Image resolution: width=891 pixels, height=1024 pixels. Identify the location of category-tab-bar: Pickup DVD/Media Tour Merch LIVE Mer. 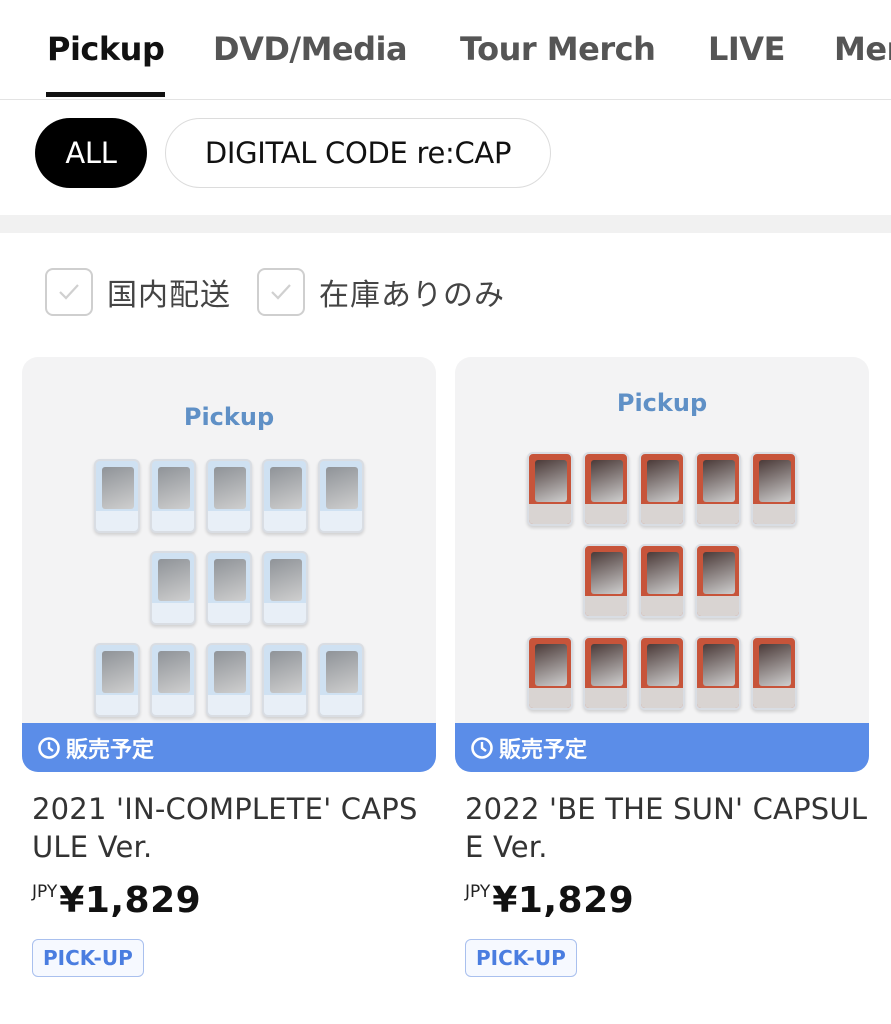
(445, 50).